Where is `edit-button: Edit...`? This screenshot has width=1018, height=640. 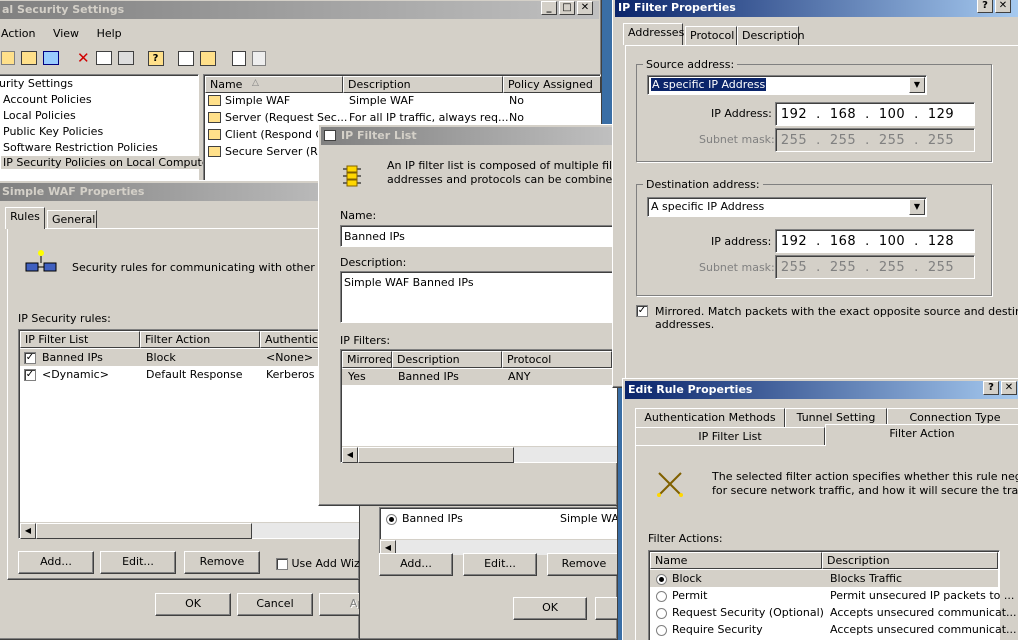
edit-button: Edit... is located at coordinates (500, 564).